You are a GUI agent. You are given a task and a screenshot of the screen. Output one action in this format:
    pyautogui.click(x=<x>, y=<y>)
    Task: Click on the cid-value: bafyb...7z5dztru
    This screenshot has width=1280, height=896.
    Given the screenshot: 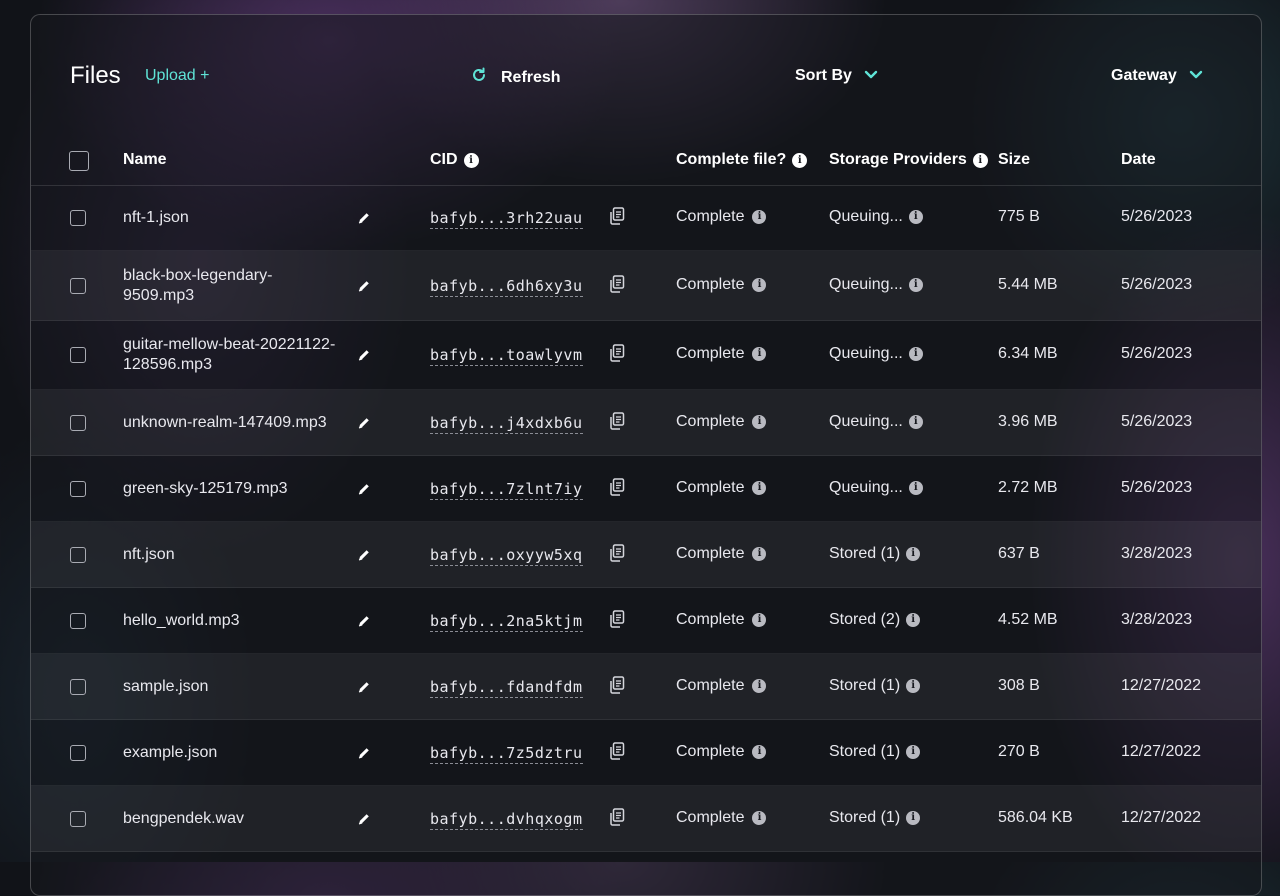 What is the action you would take?
    pyautogui.click(x=506, y=754)
    